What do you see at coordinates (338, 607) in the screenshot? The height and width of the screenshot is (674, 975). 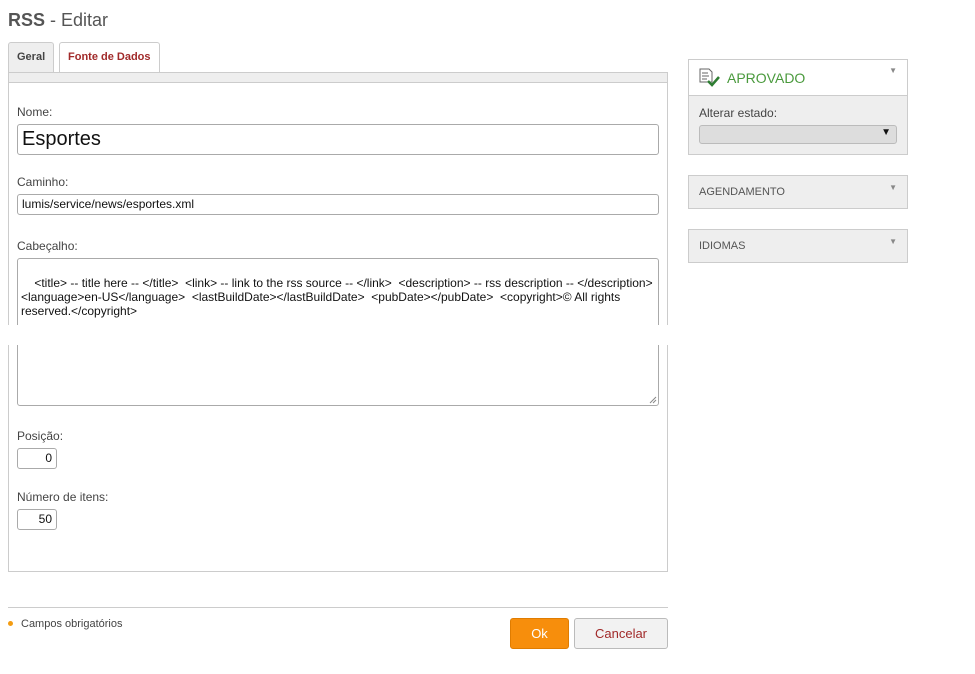 I see `footer-divider` at bounding box center [338, 607].